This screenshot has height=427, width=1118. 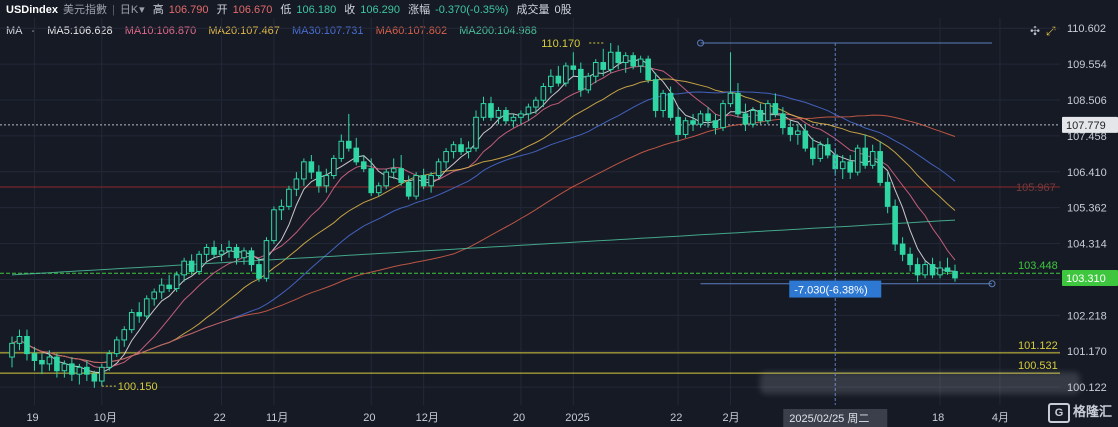 What do you see at coordinates (1087, 316) in the screenshot?
I see `price-axis-tick: 102.218` at bounding box center [1087, 316].